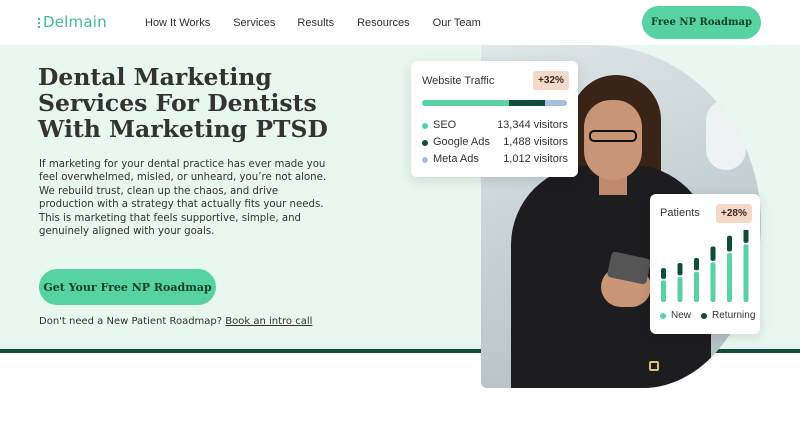 The image size is (800, 433). Describe the element at coordinates (425, 160) in the screenshot. I see `meta-ads-dot-icon` at that location.